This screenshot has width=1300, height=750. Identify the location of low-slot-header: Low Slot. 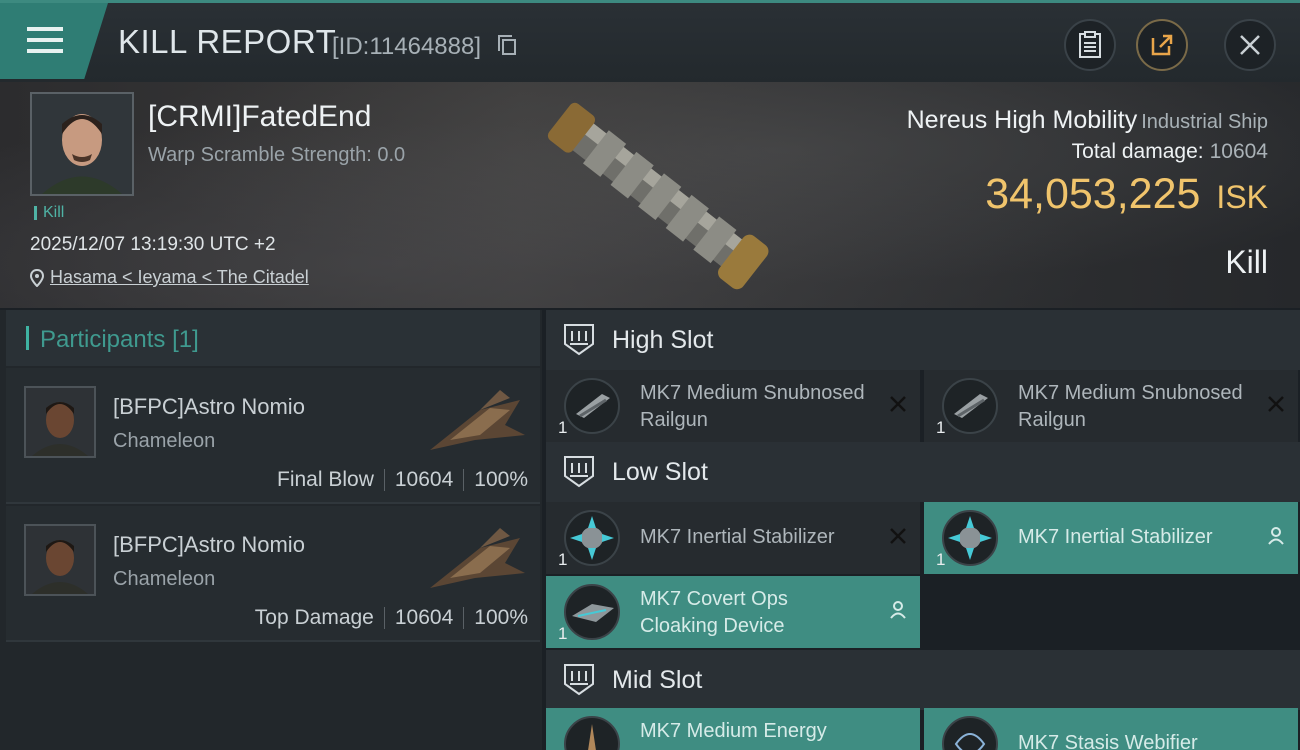
(923, 472).